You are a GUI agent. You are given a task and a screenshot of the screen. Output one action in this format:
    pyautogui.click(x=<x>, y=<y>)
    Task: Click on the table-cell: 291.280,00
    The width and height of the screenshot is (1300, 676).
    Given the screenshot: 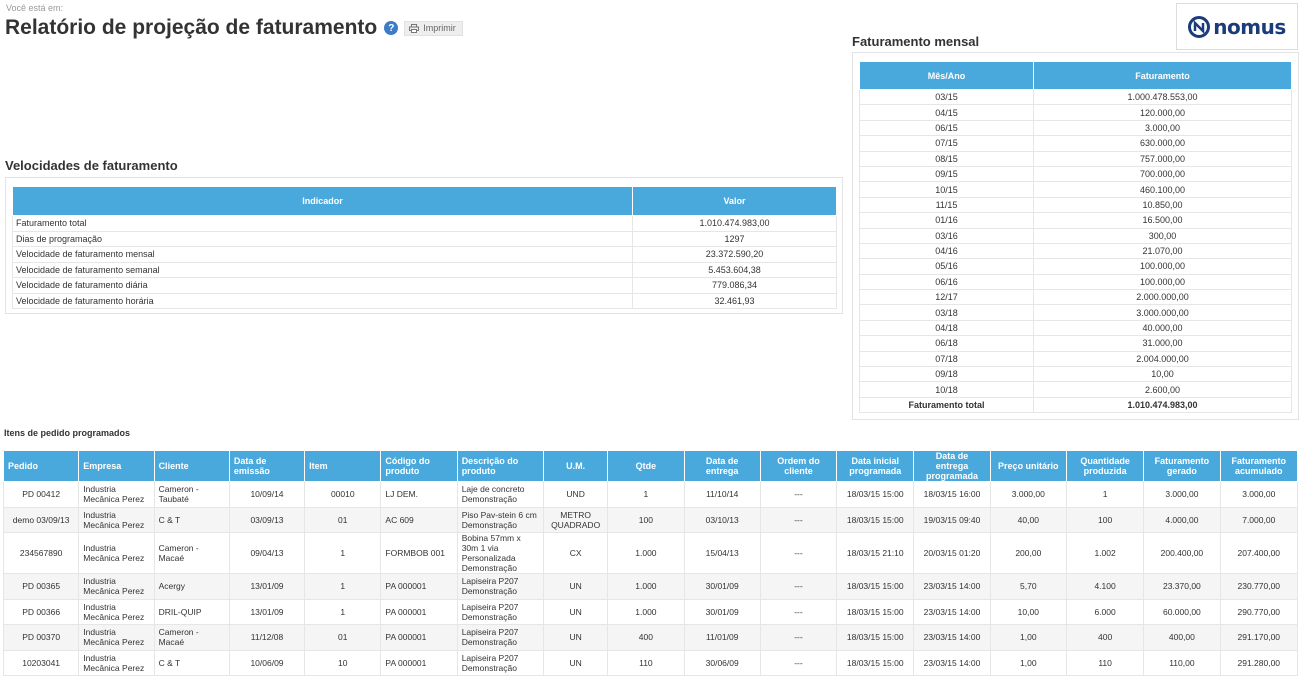 What is the action you would take?
    pyautogui.click(x=1259, y=662)
    